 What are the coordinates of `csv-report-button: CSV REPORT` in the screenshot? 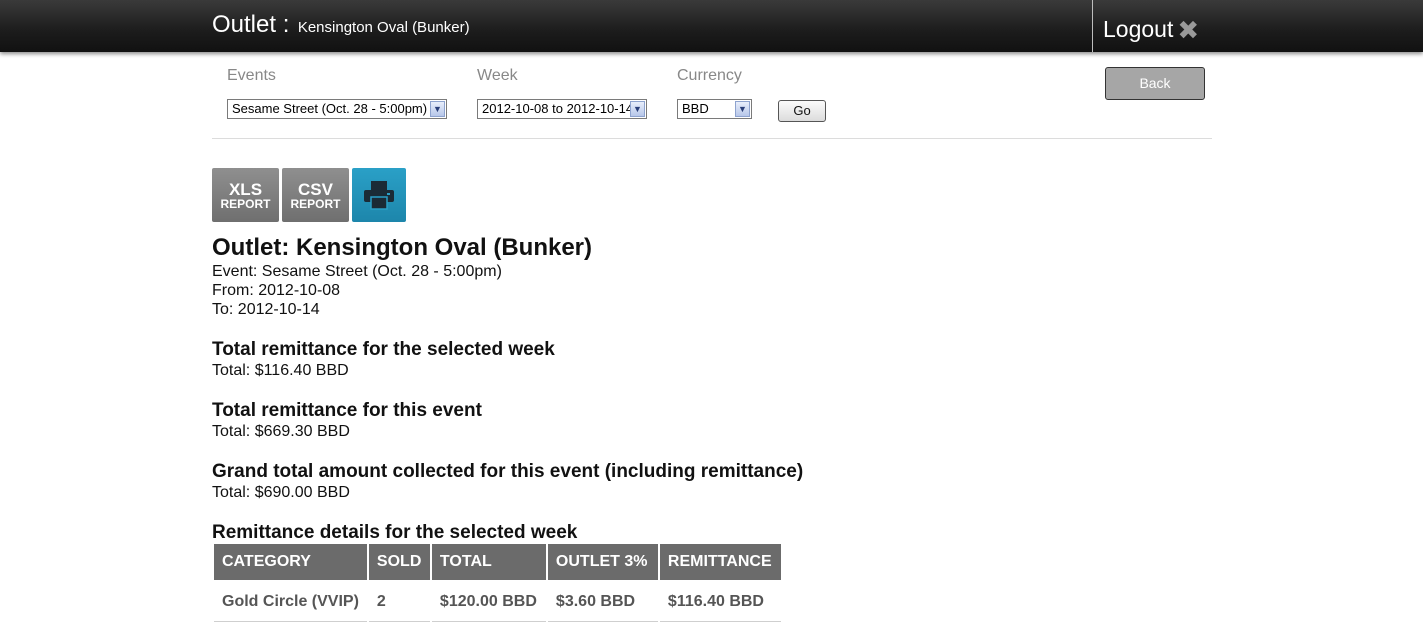 It's located at (315, 195).